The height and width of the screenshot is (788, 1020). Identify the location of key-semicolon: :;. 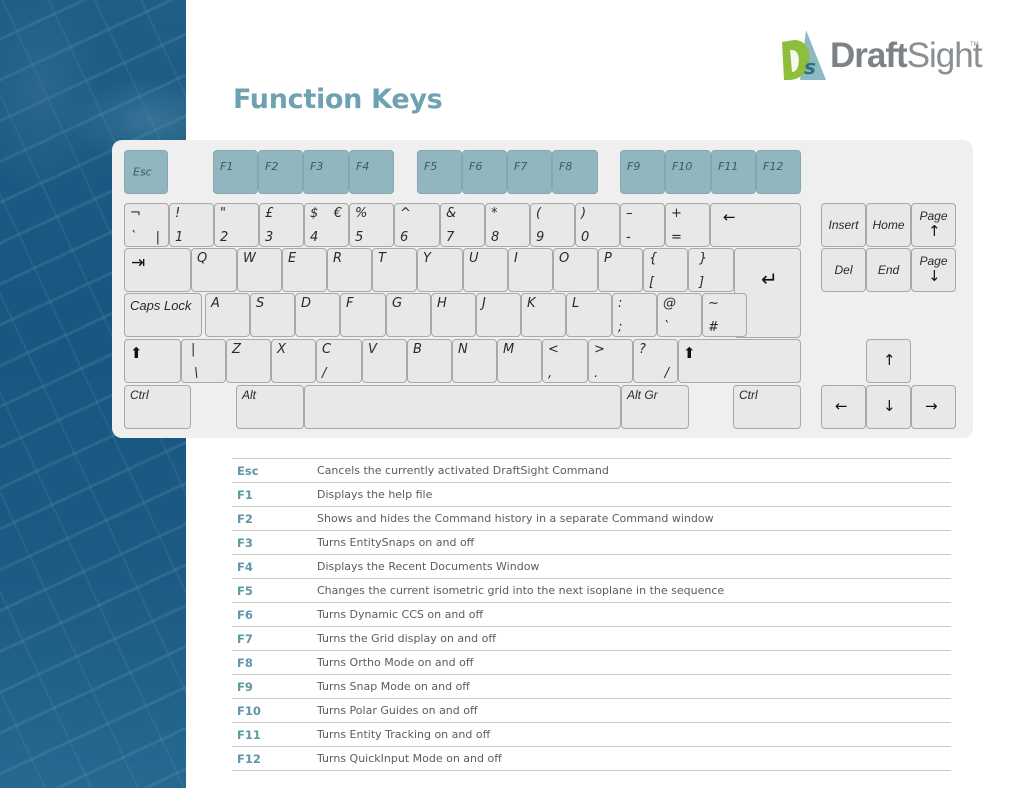
(634, 315).